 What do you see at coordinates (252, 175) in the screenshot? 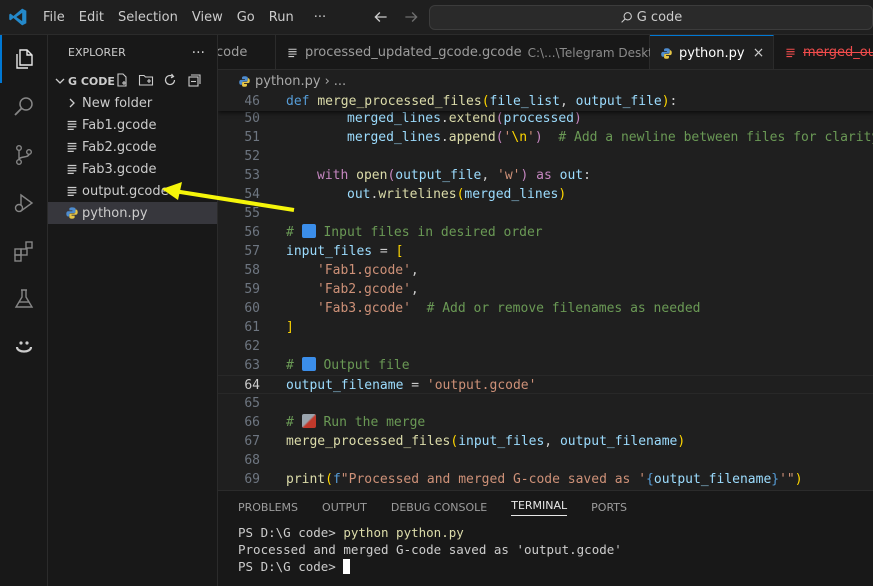
I see `line-number: 53` at bounding box center [252, 175].